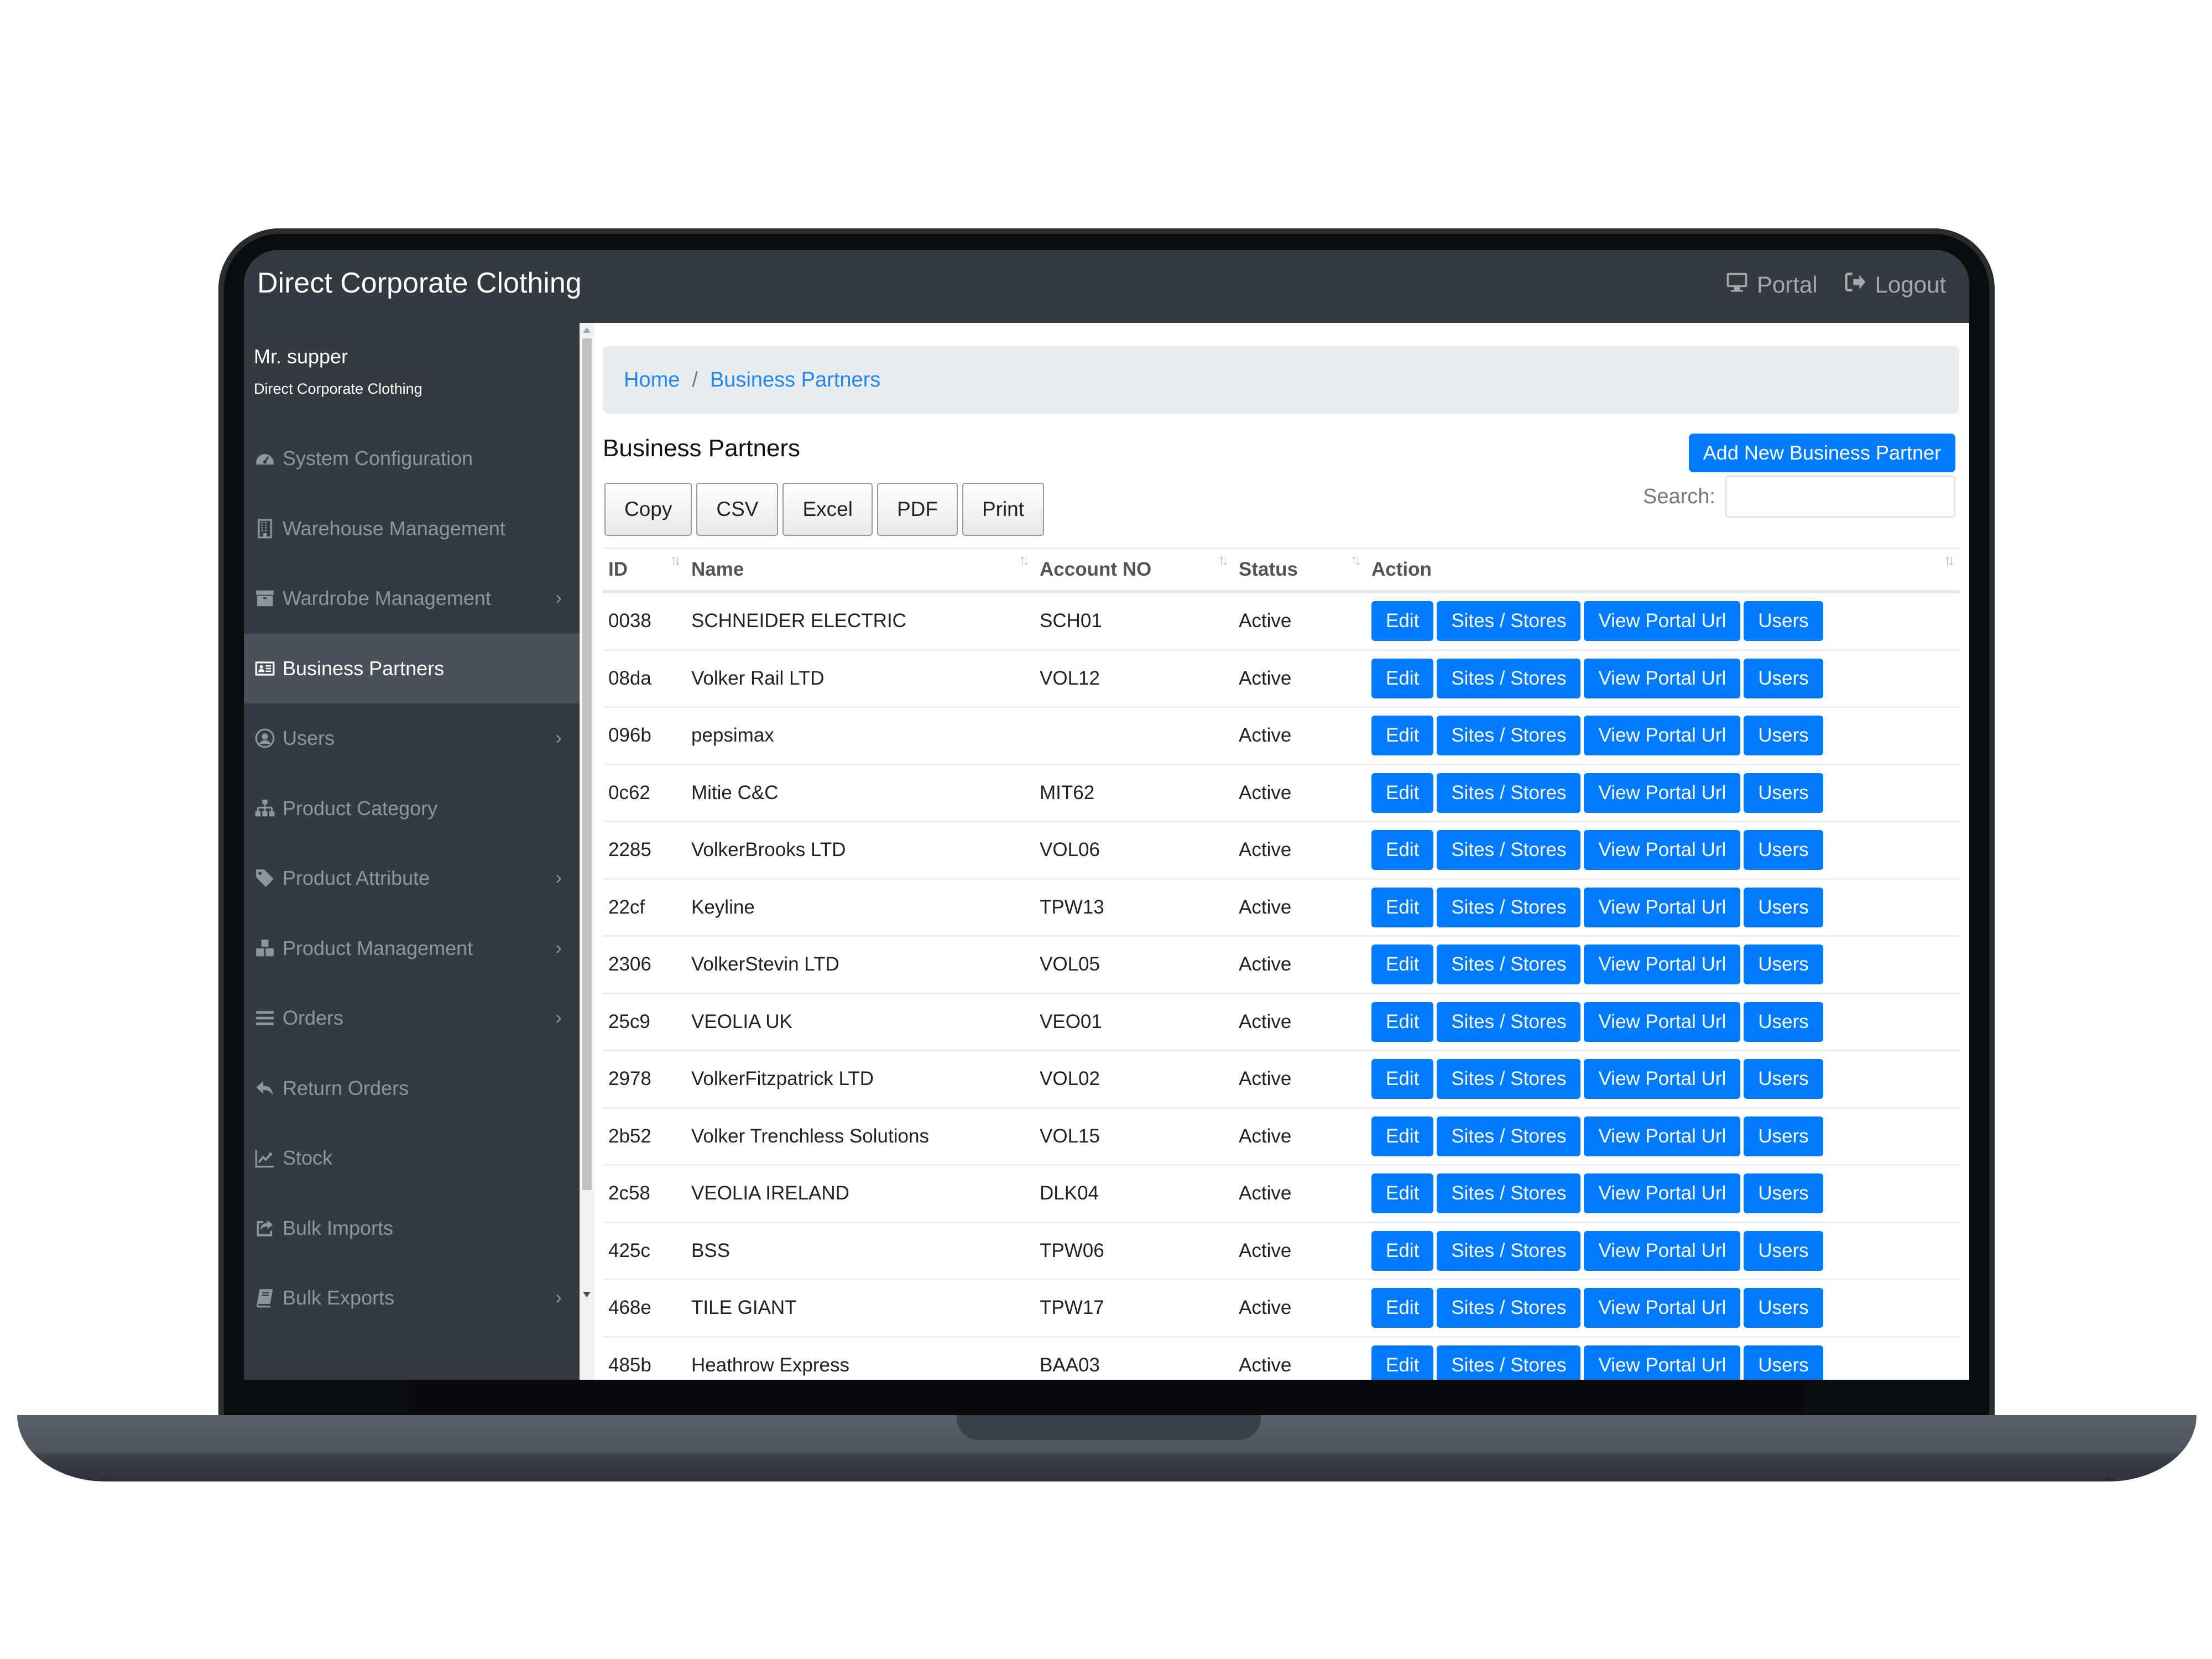  Describe the element at coordinates (1134, 1080) in the screenshot. I see `cell-account-no: VOL02` at that location.